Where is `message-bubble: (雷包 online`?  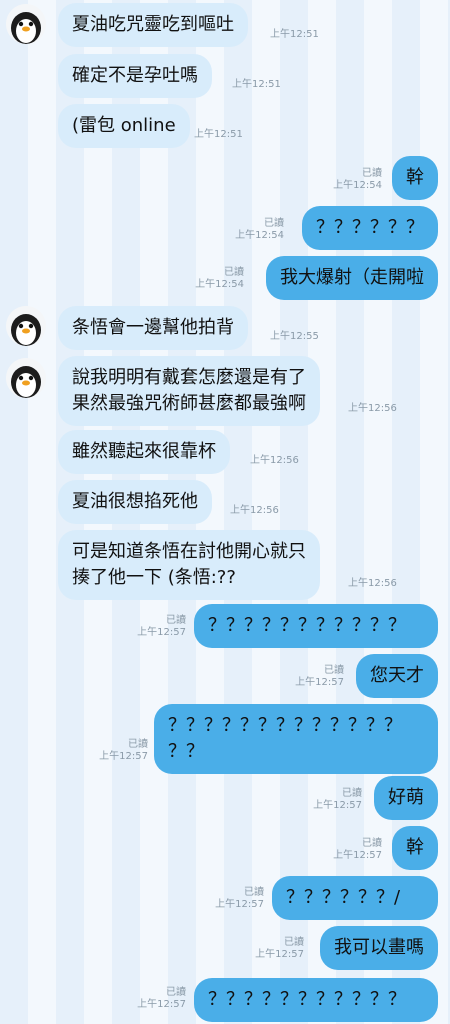
message-bubble: (雷包 online is located at coordinates (124, 126).